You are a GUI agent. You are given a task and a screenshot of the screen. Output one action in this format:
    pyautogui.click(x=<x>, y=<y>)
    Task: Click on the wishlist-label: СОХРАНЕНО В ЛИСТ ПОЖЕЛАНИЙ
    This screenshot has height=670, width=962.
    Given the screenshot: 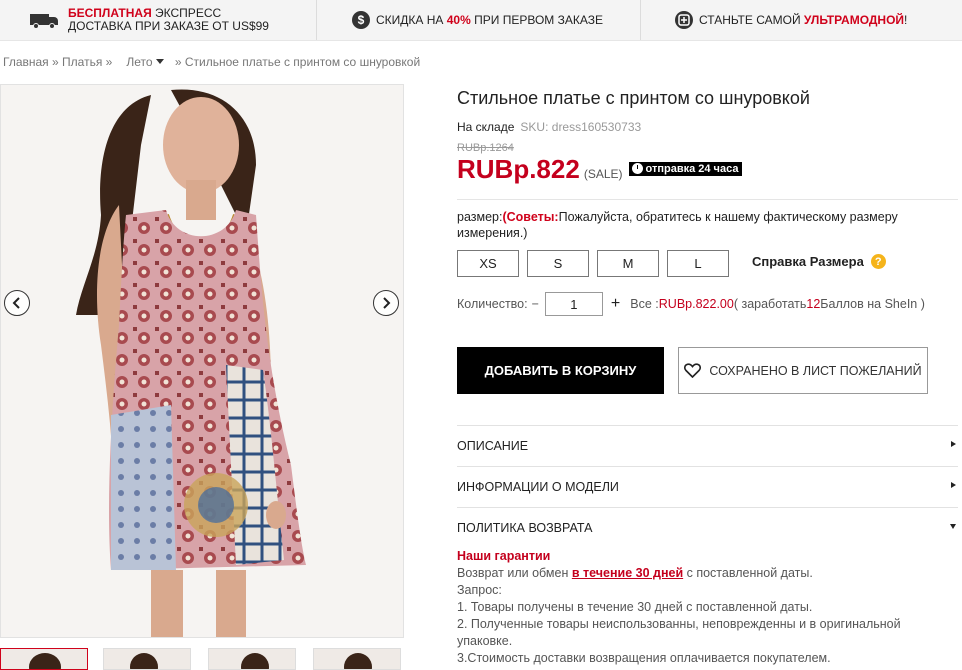 What is the action you would take?
    pyautogui.click(x=815, y=370)
    